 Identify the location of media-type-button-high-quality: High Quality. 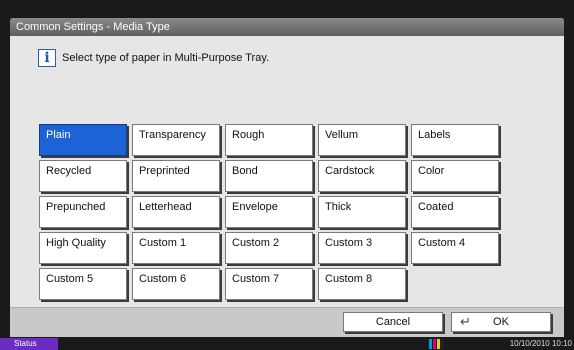
(83, 248).